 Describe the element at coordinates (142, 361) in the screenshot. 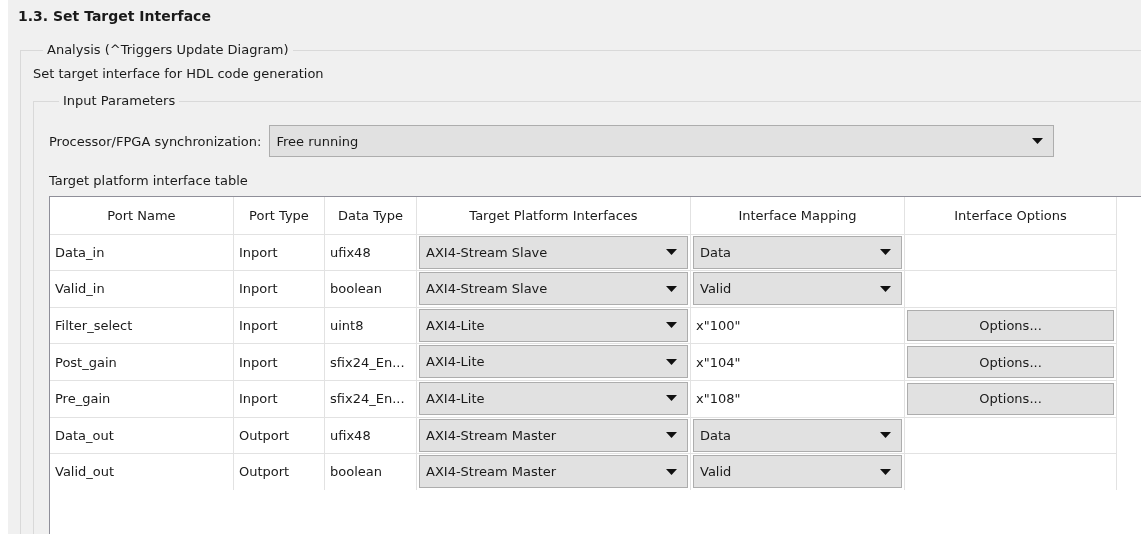

I see `table-cell: Post_gain` at that location.